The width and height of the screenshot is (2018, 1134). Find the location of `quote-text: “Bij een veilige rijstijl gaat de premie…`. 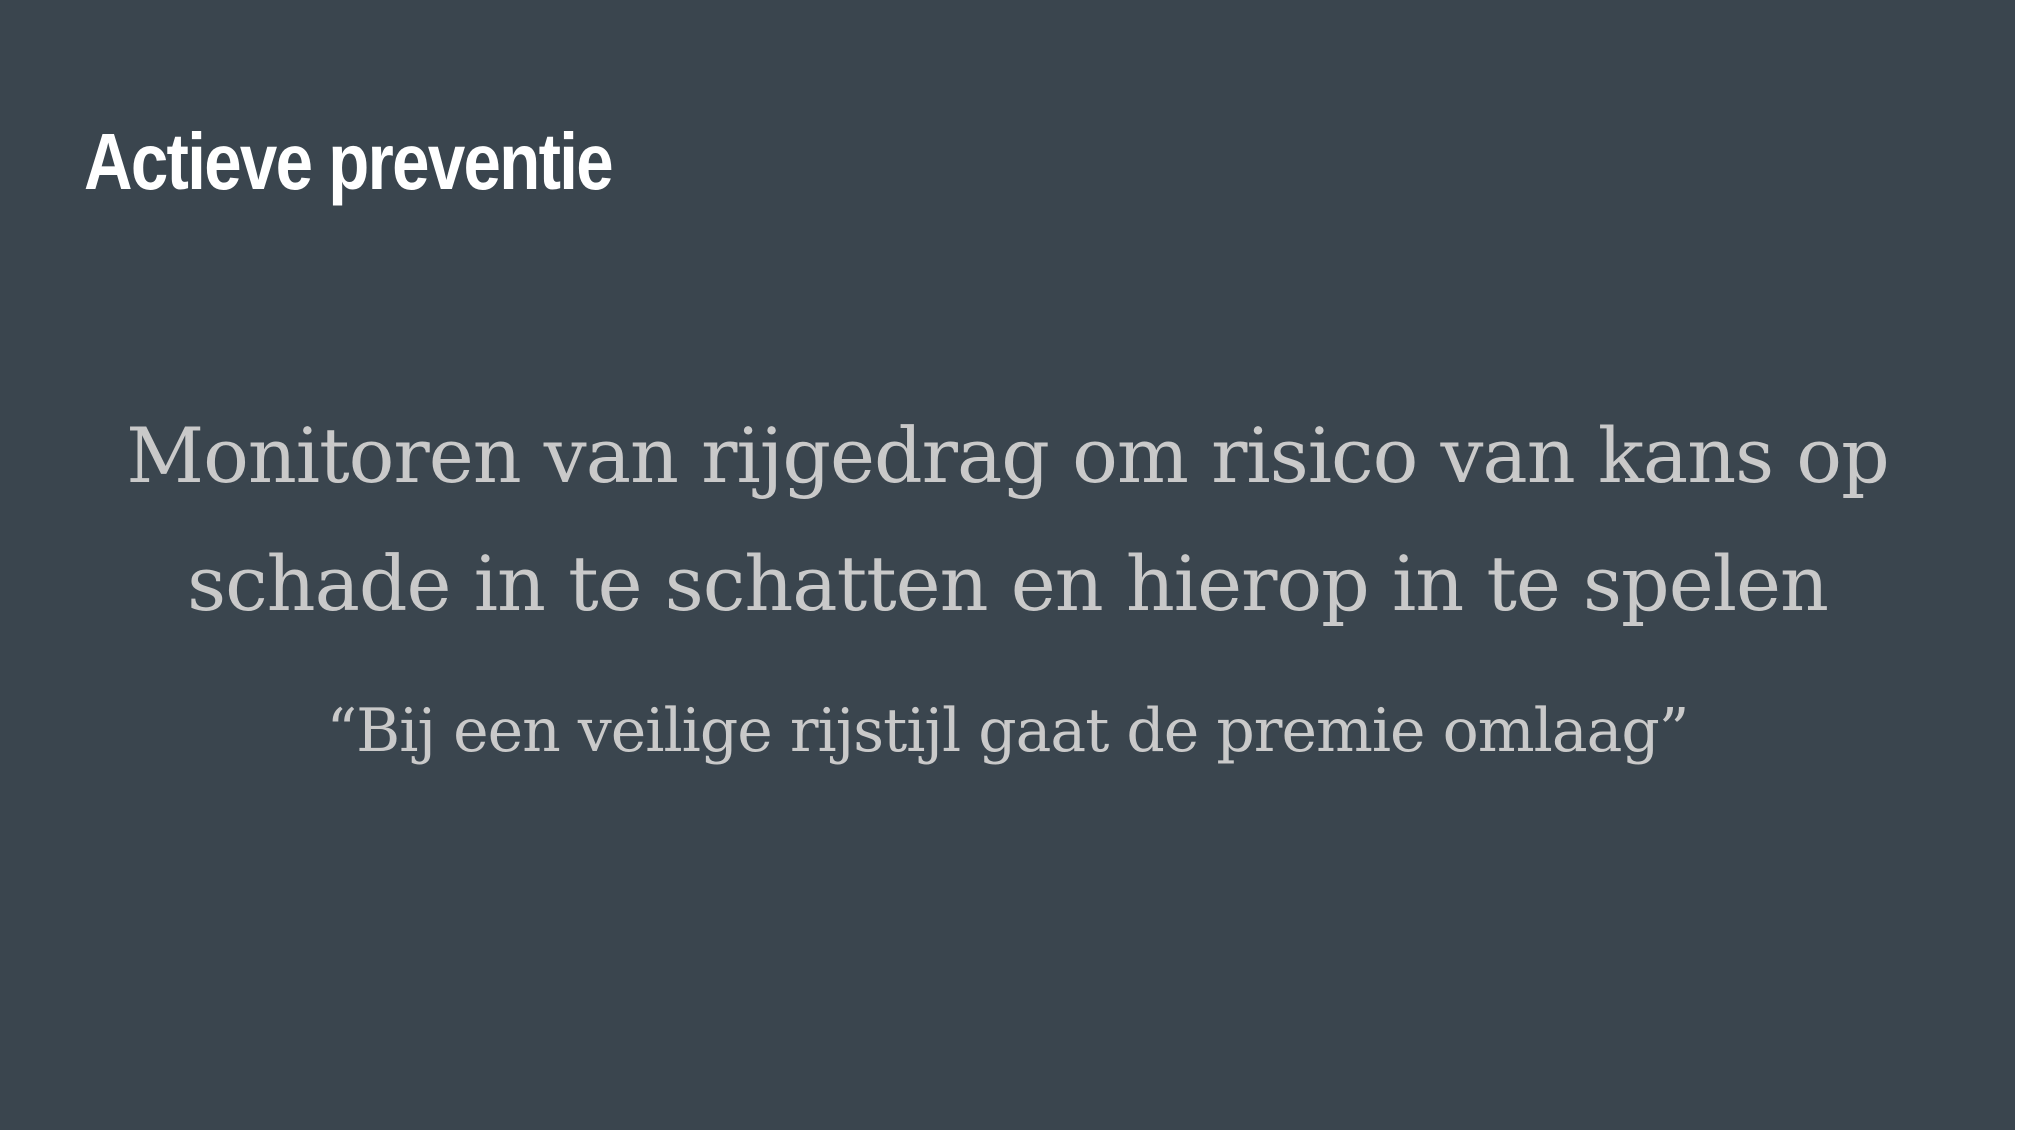

quote-text: “Bij een veilige rijstijl gaat de premie… is located at coordinates (1008, 731).